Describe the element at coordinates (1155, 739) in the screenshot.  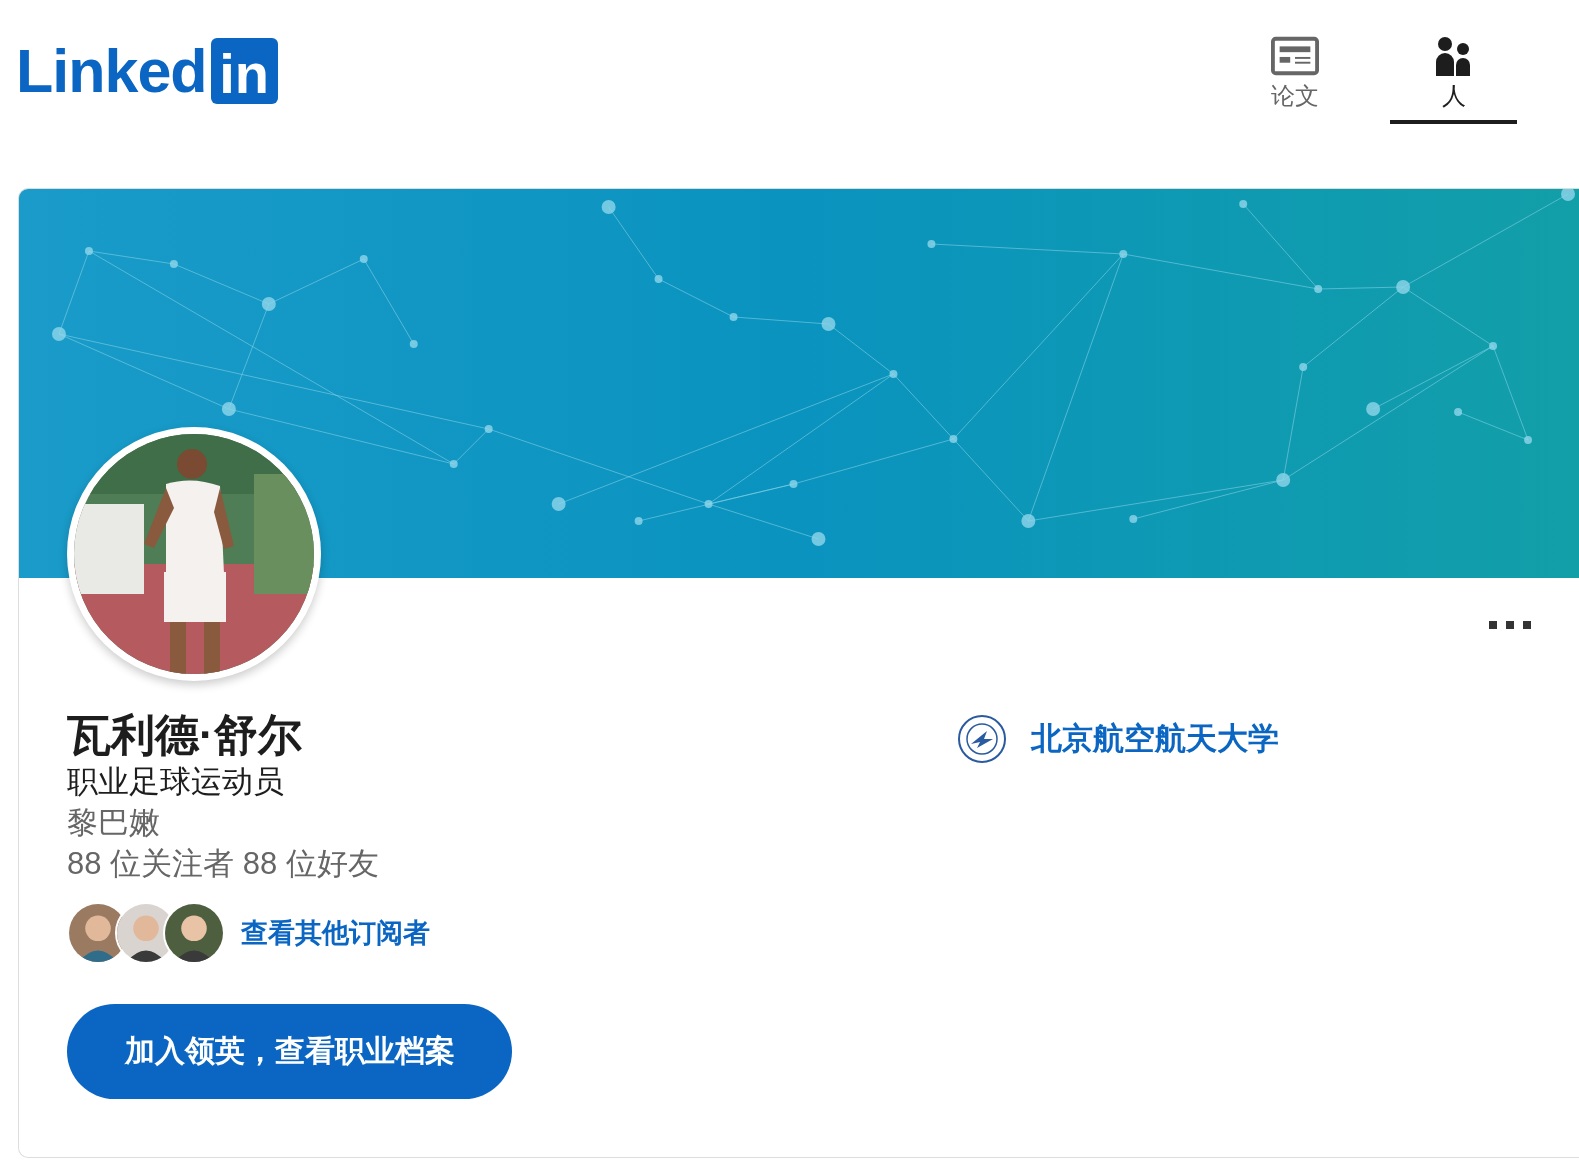
I see `university-link: 北京航空航天大学` at that location.